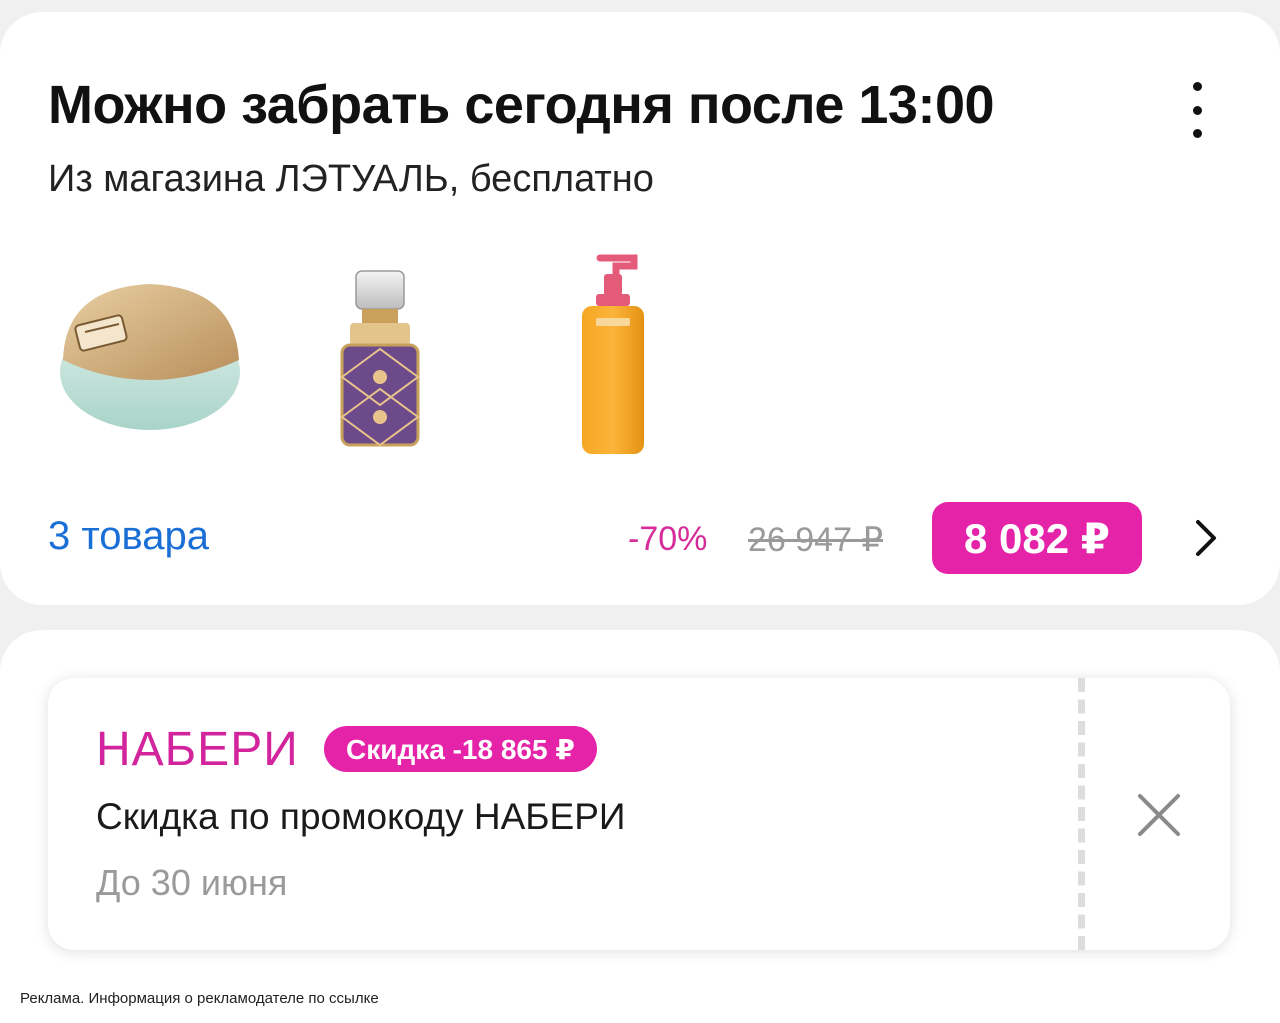 Image resolution: width=1280 pixels, height=1023 pixels. Describe the element at coordinates (128, 536) in the screenshot. I see `items-count-link: 3 товара` at that location.